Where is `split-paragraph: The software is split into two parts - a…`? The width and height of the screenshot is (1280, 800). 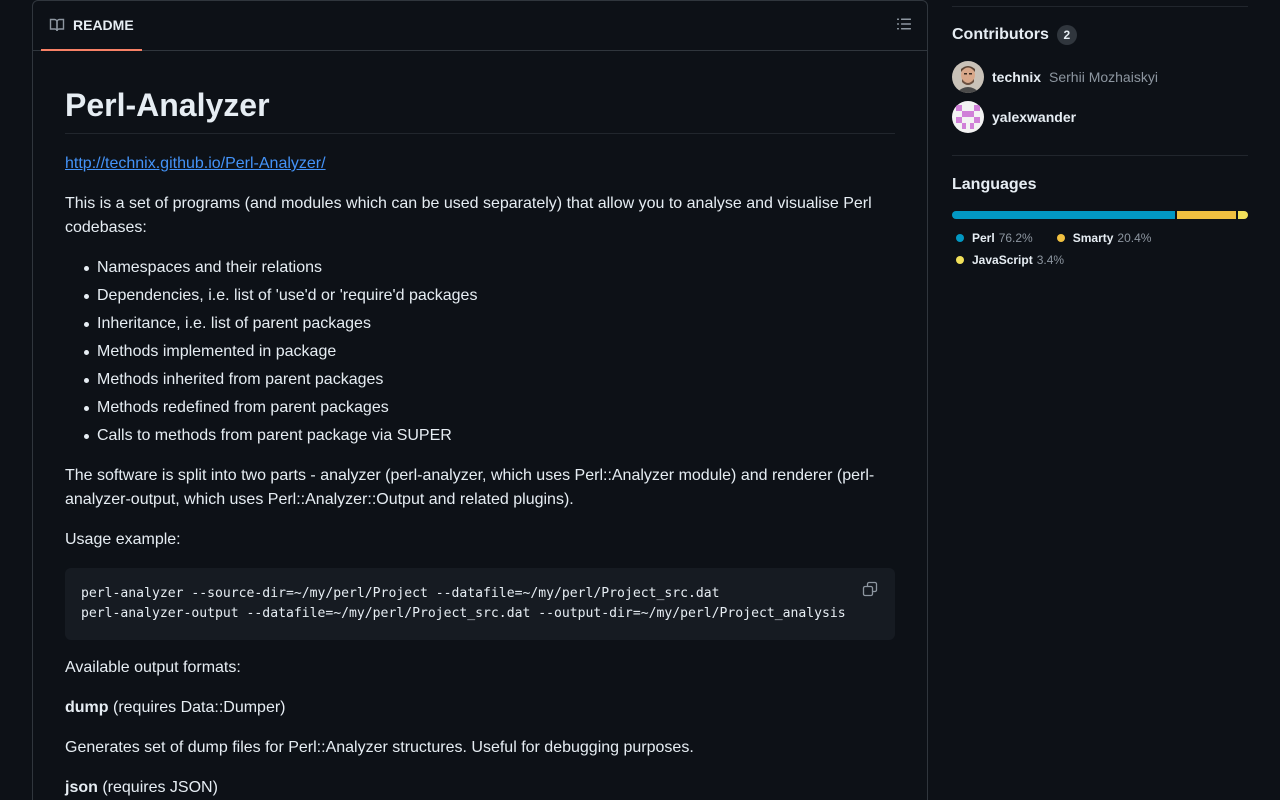
split-paragraph: The software is split into two parts - a… is located at coordinates (470, 487).